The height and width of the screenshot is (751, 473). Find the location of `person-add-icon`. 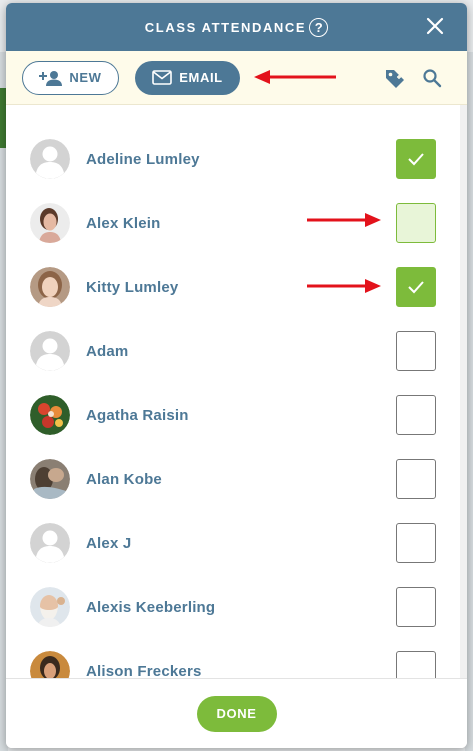

person-add-icon is located at coordinates (51, 78).